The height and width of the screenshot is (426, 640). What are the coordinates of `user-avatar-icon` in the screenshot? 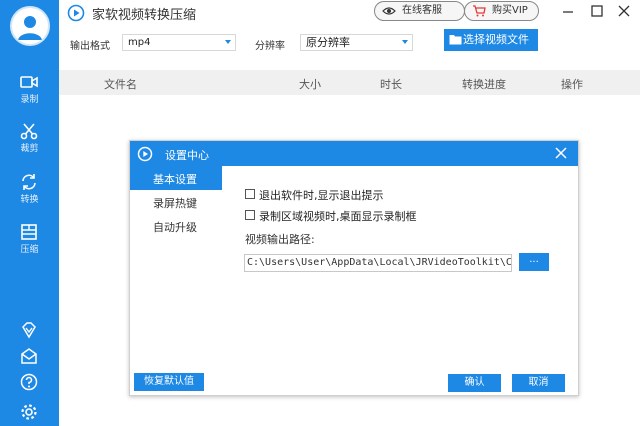 It's located at (30, 28).